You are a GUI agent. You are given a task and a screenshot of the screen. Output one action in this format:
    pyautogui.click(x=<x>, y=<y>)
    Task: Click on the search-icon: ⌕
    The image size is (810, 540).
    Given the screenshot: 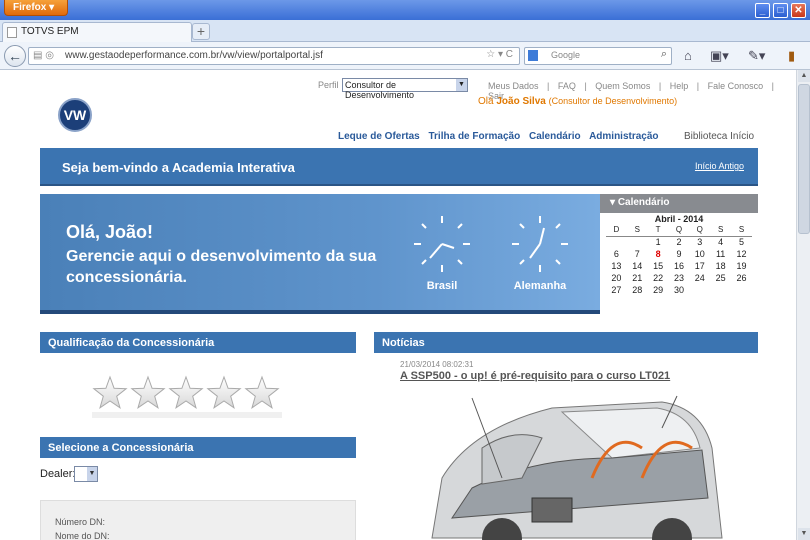 What is the action you would take?
    pyautogui.click(x=664, y=54)
    